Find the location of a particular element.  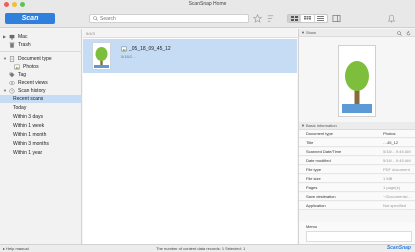

tag-icon is located at coordinates (12, 75).